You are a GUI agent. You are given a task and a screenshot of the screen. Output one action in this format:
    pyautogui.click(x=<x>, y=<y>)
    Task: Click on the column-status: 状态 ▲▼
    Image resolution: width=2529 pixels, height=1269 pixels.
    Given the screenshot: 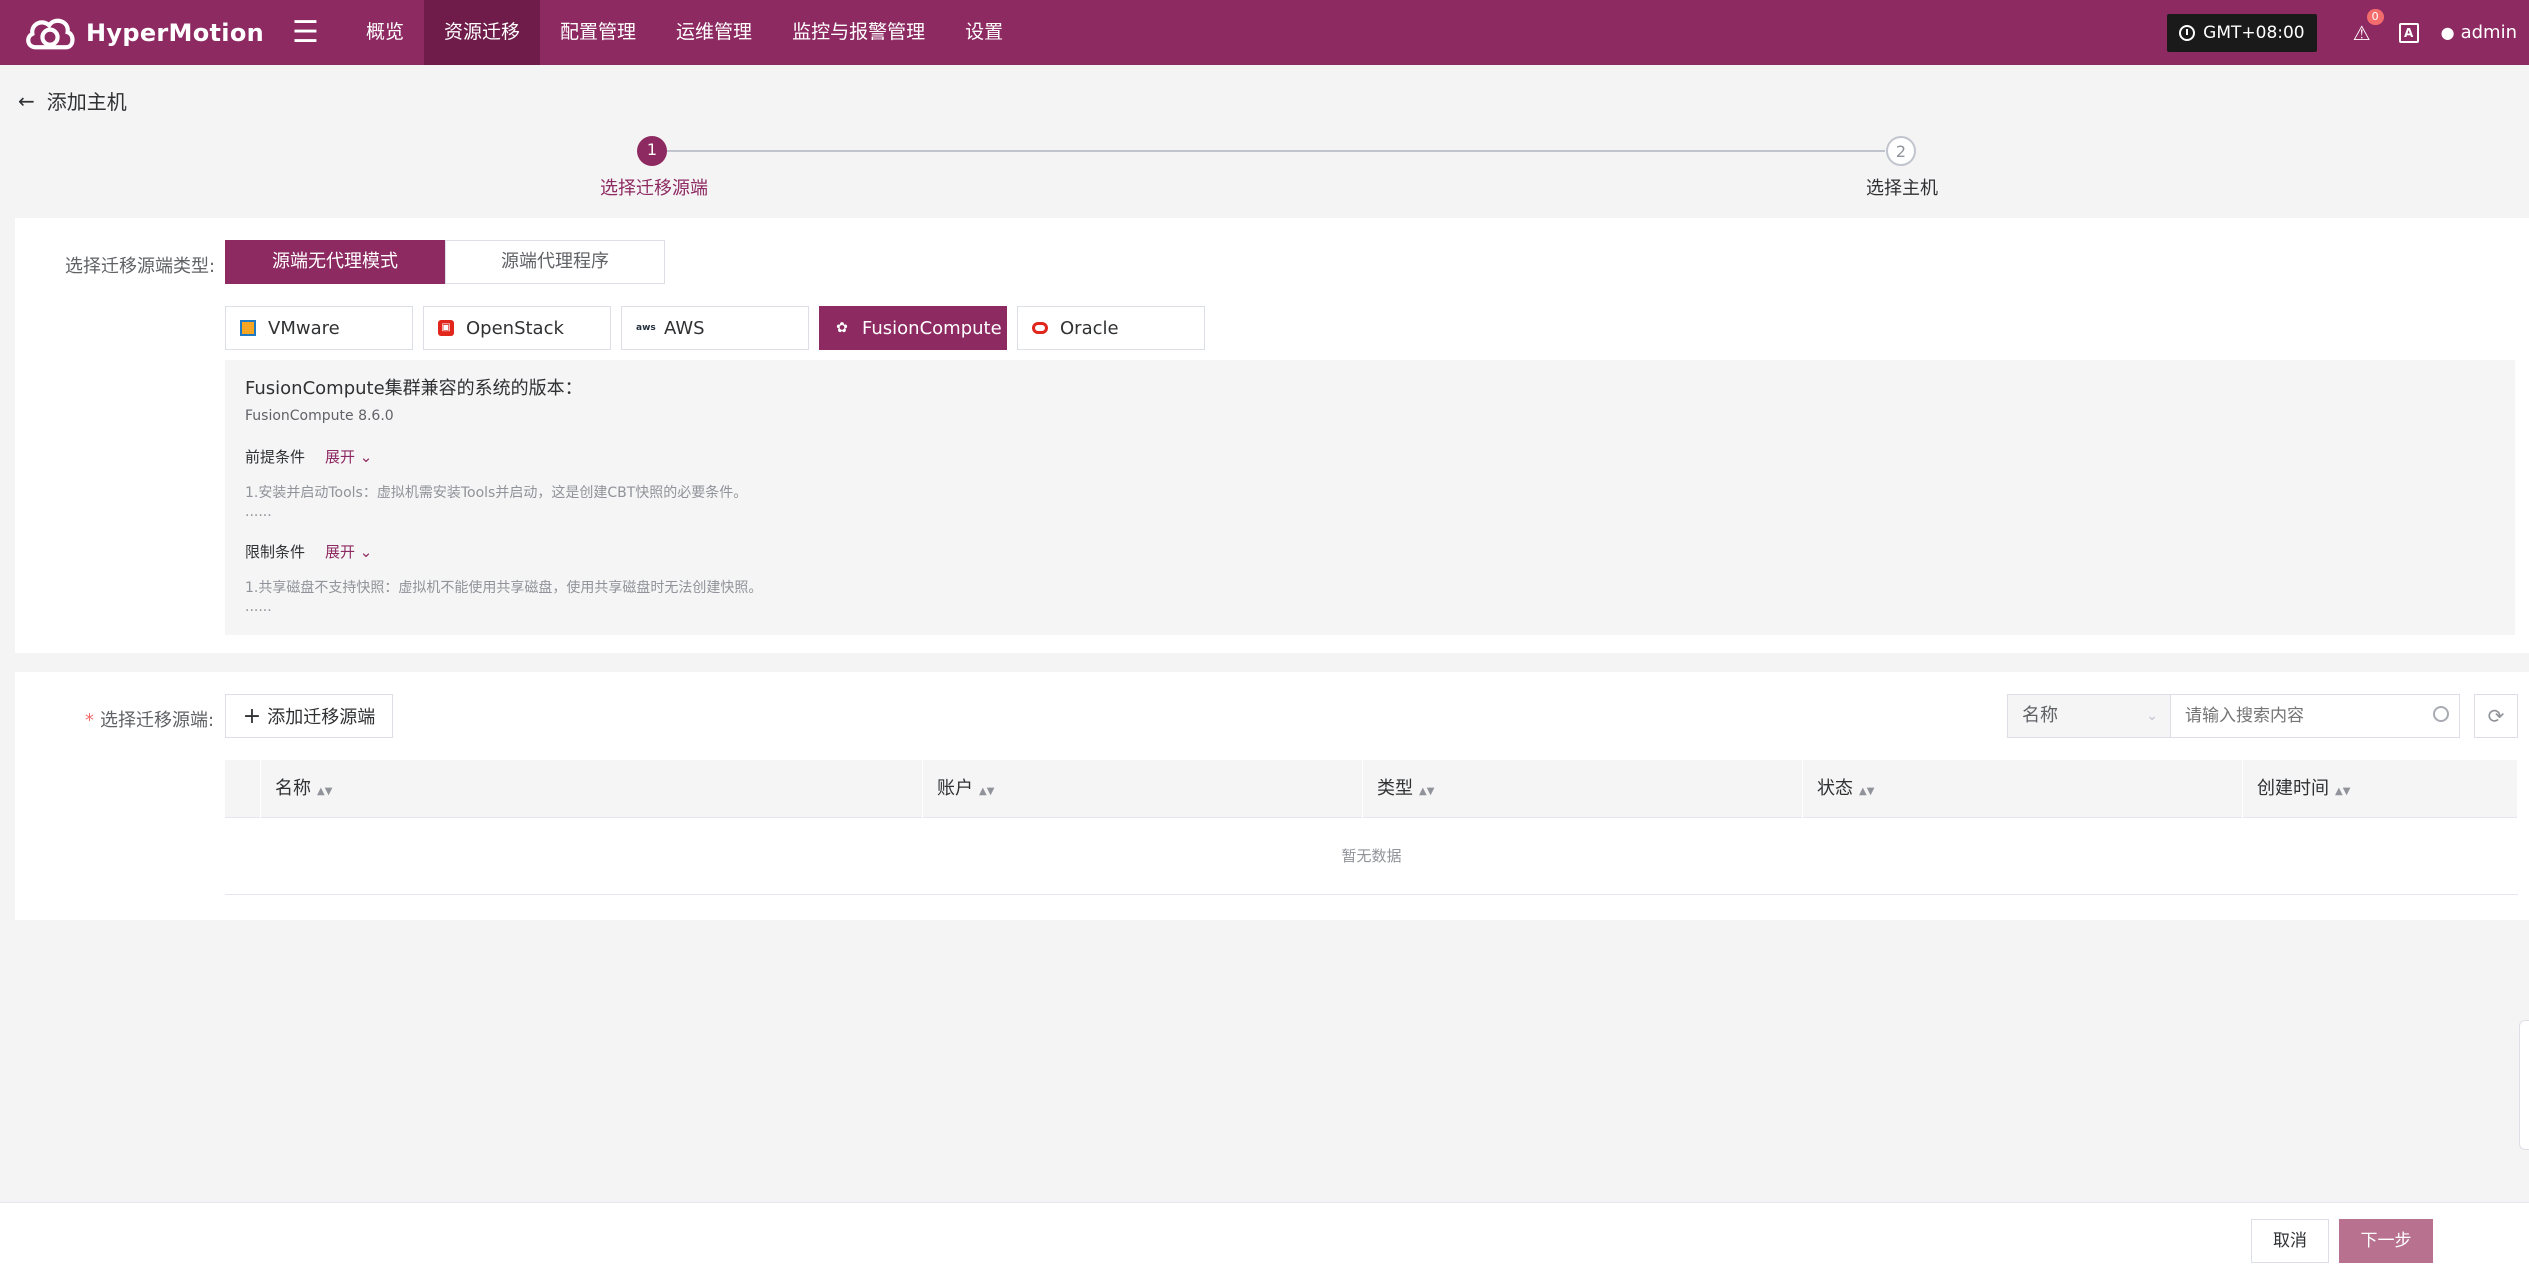 What is the action you would take?
    pyautogui.click(x=2023, y=789)
    